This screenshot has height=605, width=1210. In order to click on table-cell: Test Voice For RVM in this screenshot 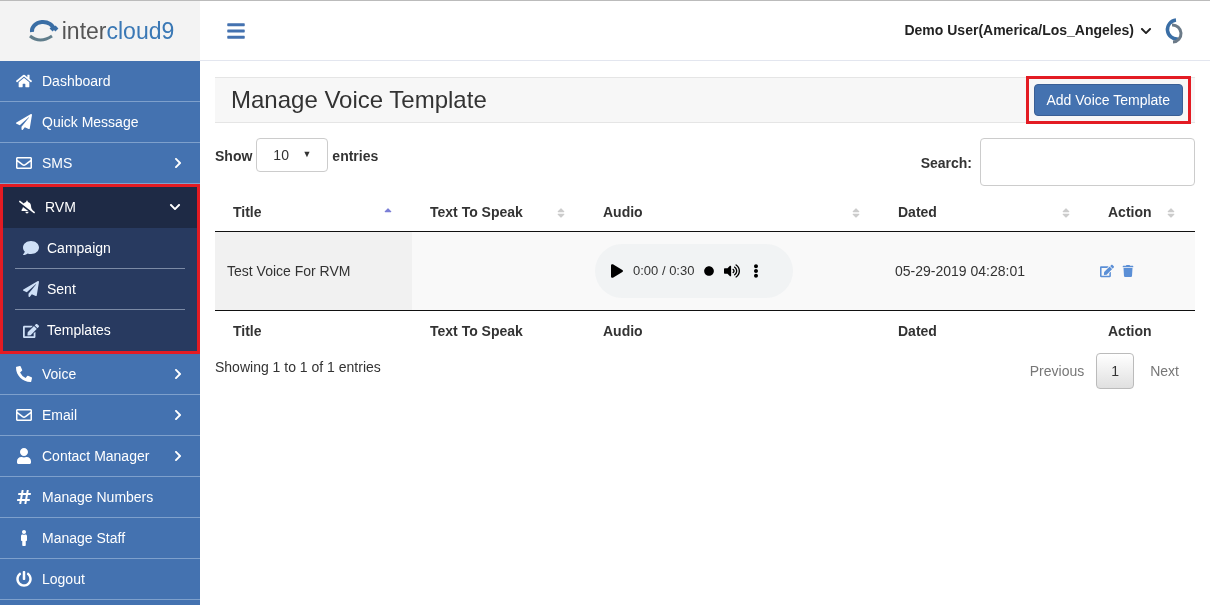, I will do `click(313, 271)`.